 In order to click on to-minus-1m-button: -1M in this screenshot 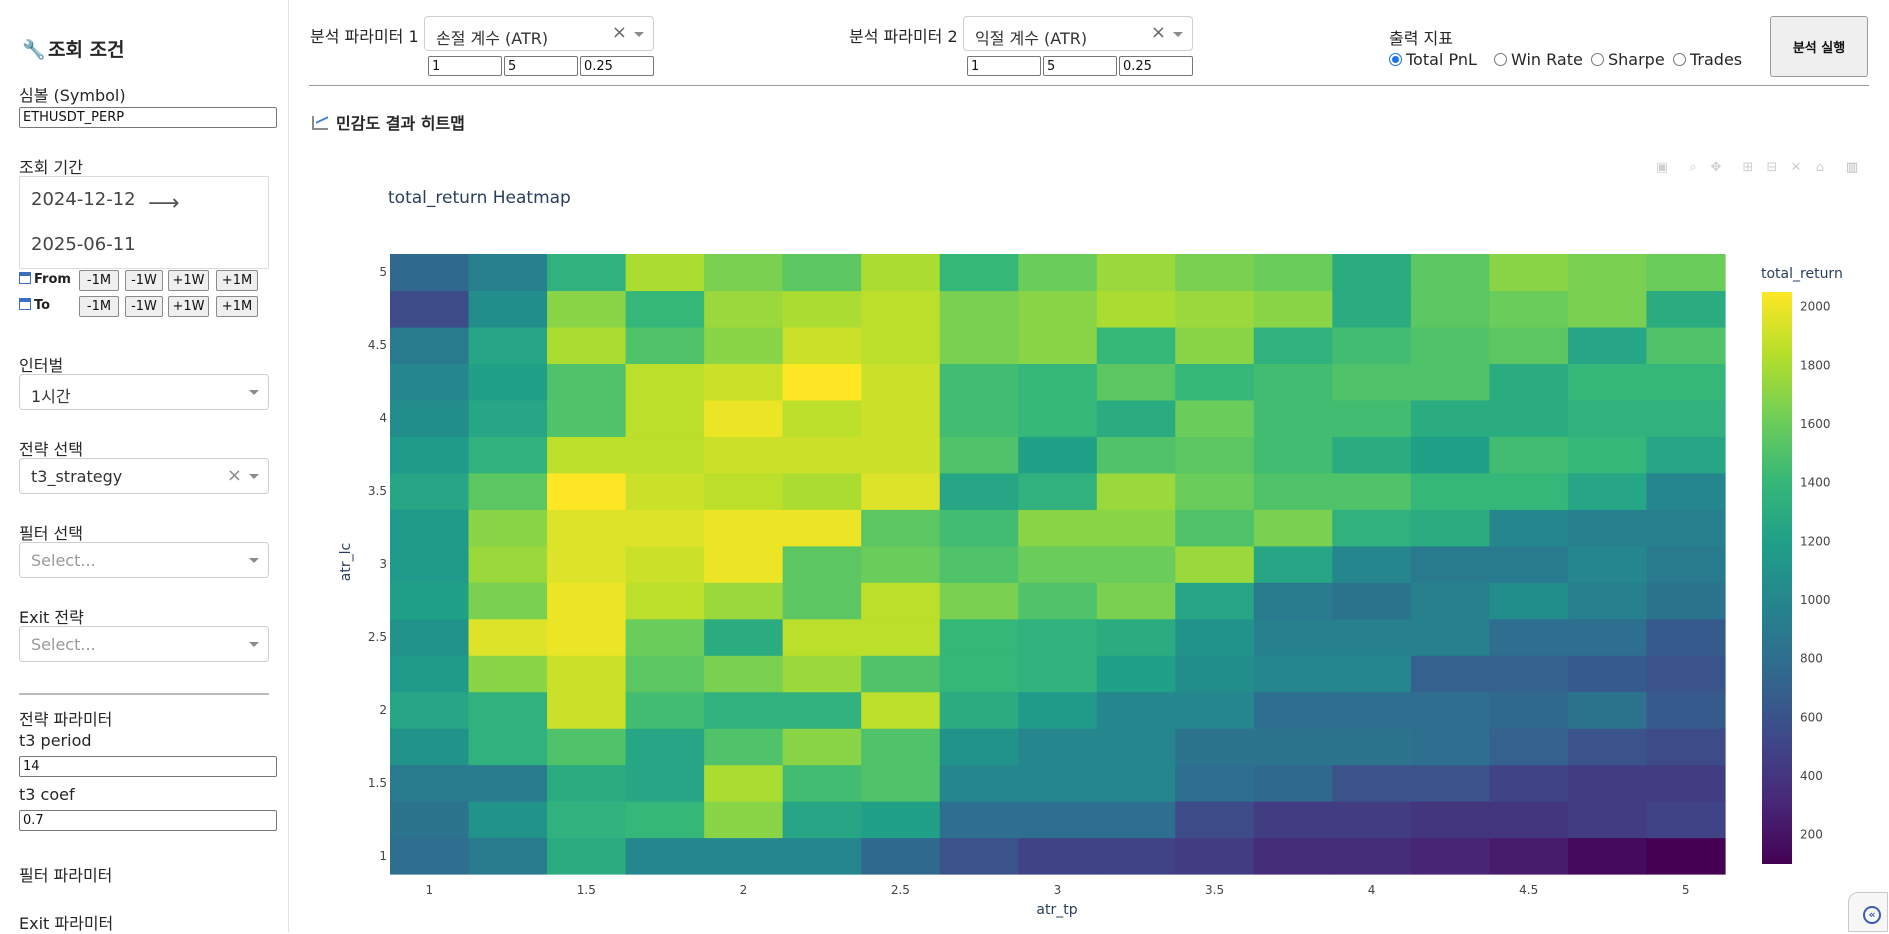, I will do `click(99, 306)`.